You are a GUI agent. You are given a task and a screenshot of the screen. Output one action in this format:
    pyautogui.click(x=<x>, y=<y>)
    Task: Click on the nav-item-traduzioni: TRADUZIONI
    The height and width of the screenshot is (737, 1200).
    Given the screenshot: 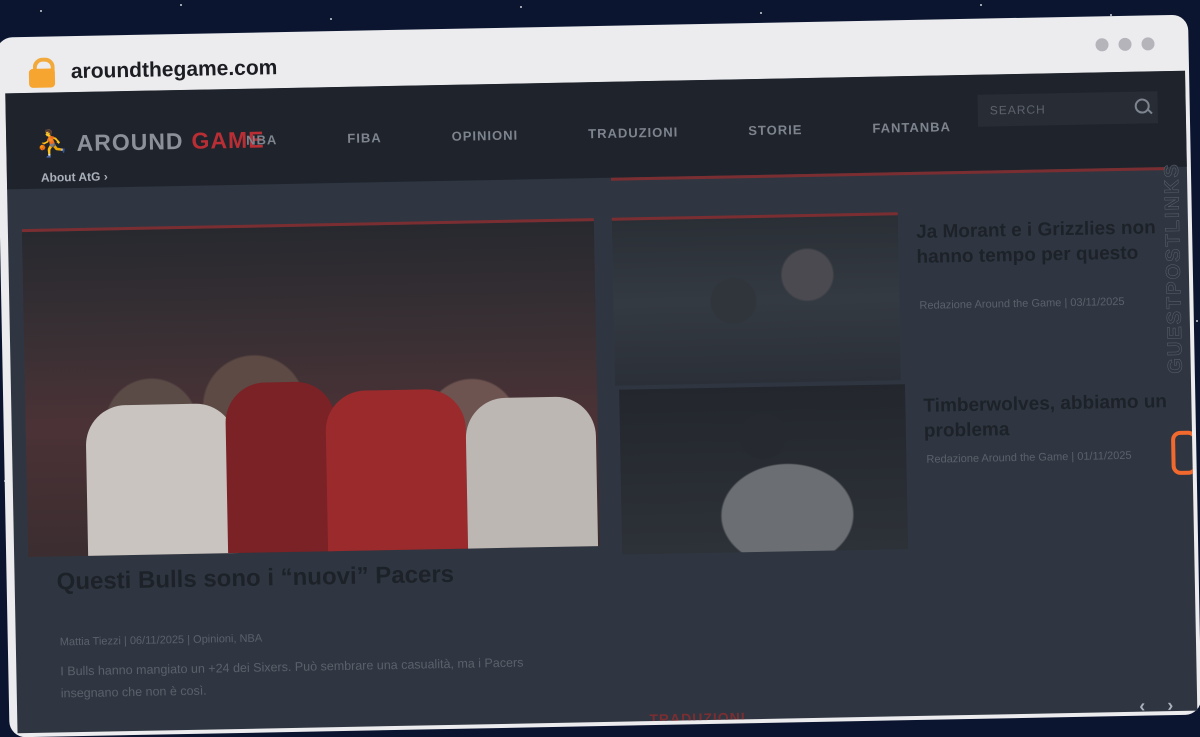 What is the action you would take?
    pyautogui.click(x=633, y=132)
    